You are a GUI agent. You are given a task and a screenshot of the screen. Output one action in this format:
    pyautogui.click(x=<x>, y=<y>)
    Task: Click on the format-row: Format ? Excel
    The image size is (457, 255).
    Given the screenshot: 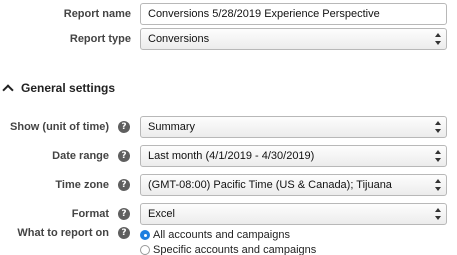 What is the action you would take?
    pyautogui.click(x=228, y=214)
    